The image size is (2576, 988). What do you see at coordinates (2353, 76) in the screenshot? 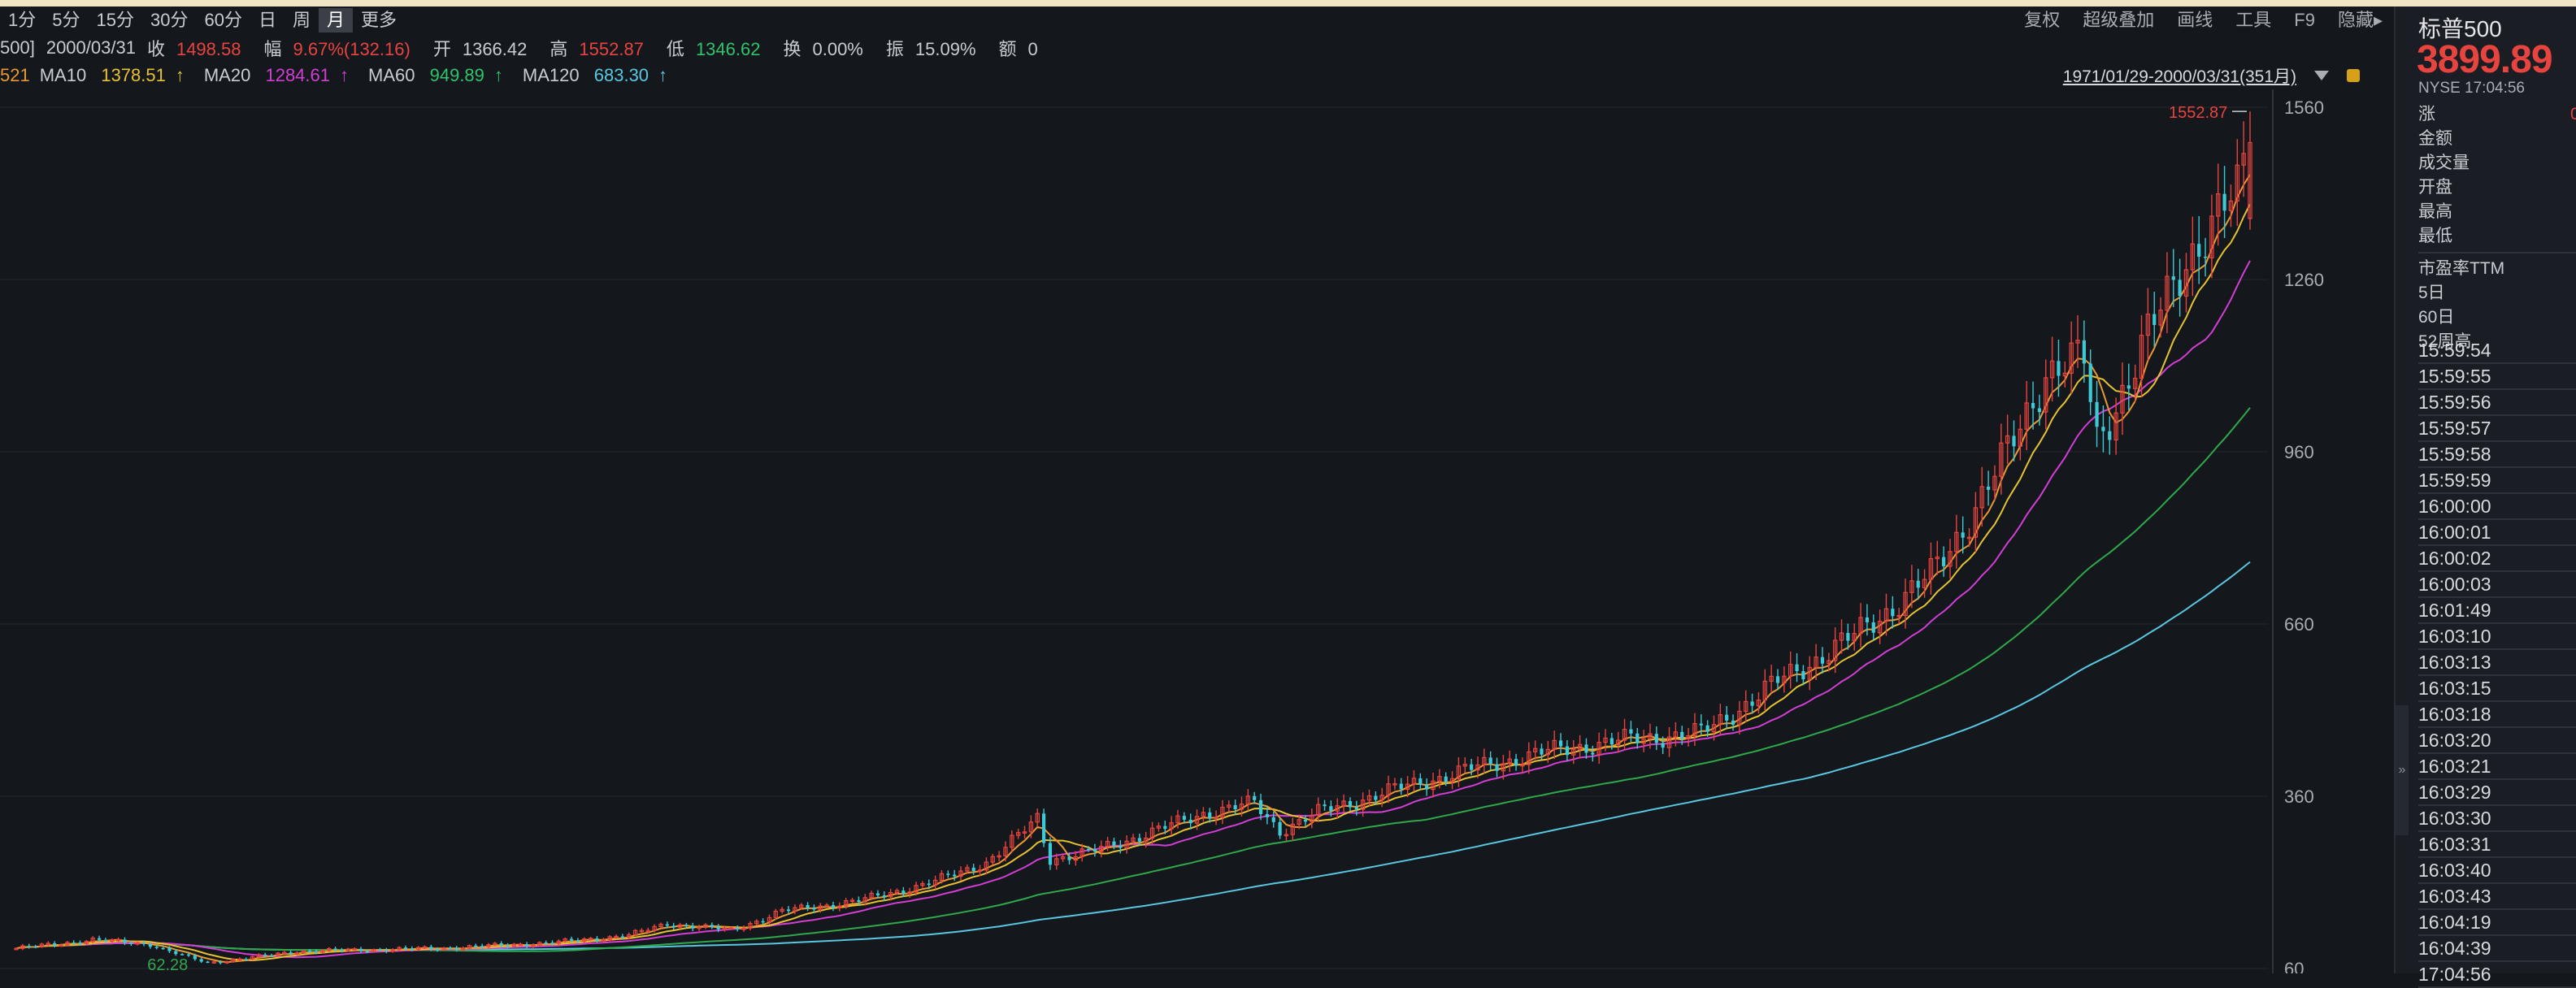
I see `lock-icon` at bounding box center [2353, 76].